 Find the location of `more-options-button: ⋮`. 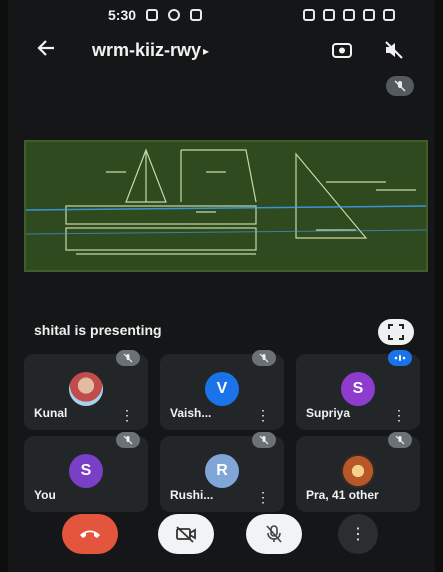

more-options-button: ⋮ is located at coordinates (358, 534).